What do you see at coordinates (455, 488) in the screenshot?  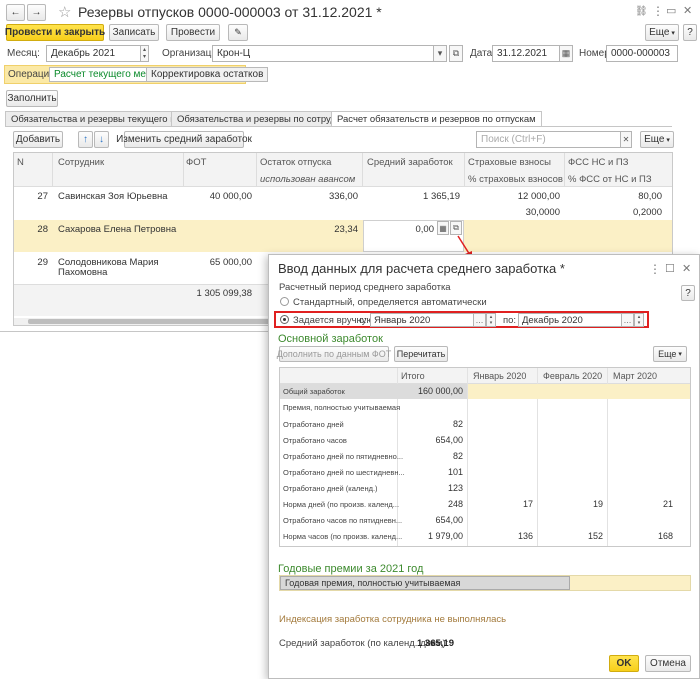 I see `row-total: 123` at bounding box center [455, 488].